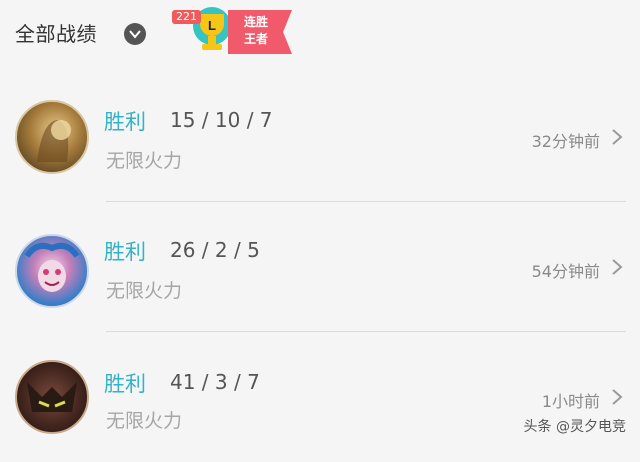 The width and height of the screenshot is (640, 462). What do you see at coordinates (56, 34) in the screenshot?
I see `page-title: 全部战绩` at bounding box center [56, 34].